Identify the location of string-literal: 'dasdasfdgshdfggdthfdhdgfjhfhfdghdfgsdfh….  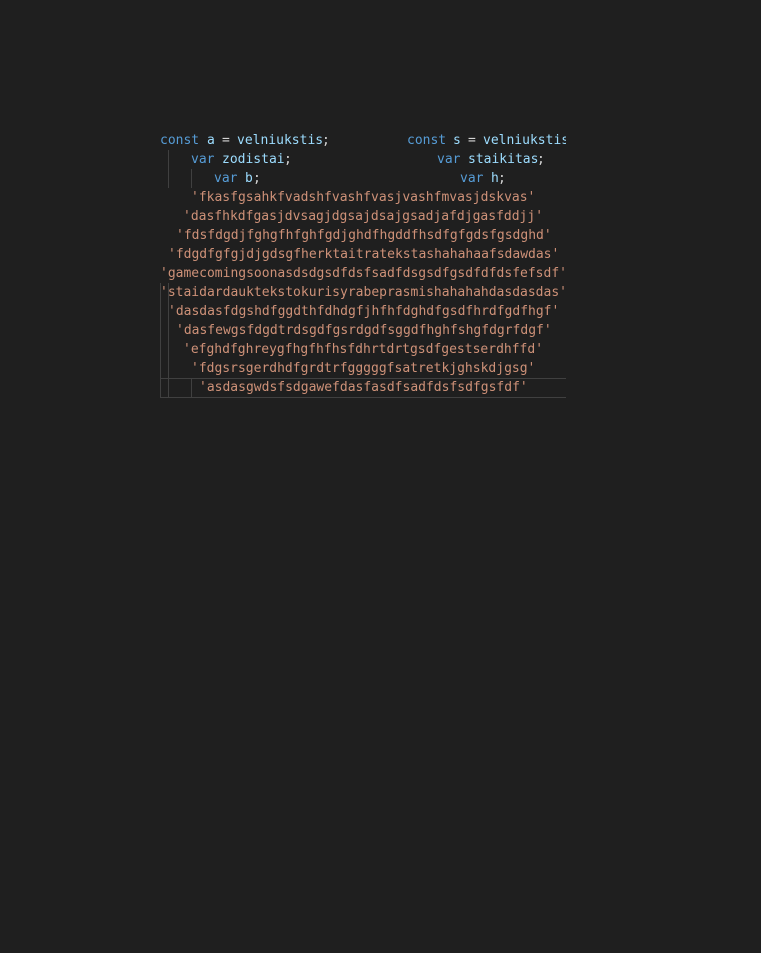
(364, 311).